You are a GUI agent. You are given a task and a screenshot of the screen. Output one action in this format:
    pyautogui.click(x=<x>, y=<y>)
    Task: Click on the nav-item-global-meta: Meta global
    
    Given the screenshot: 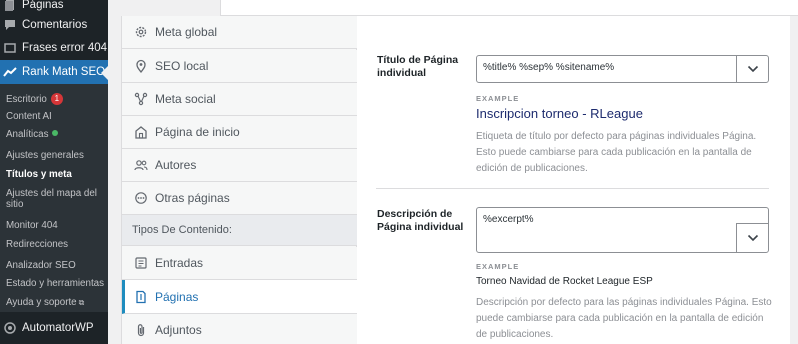 What is the action you would take?
    pyautogui.click(x=239, y=32)
    